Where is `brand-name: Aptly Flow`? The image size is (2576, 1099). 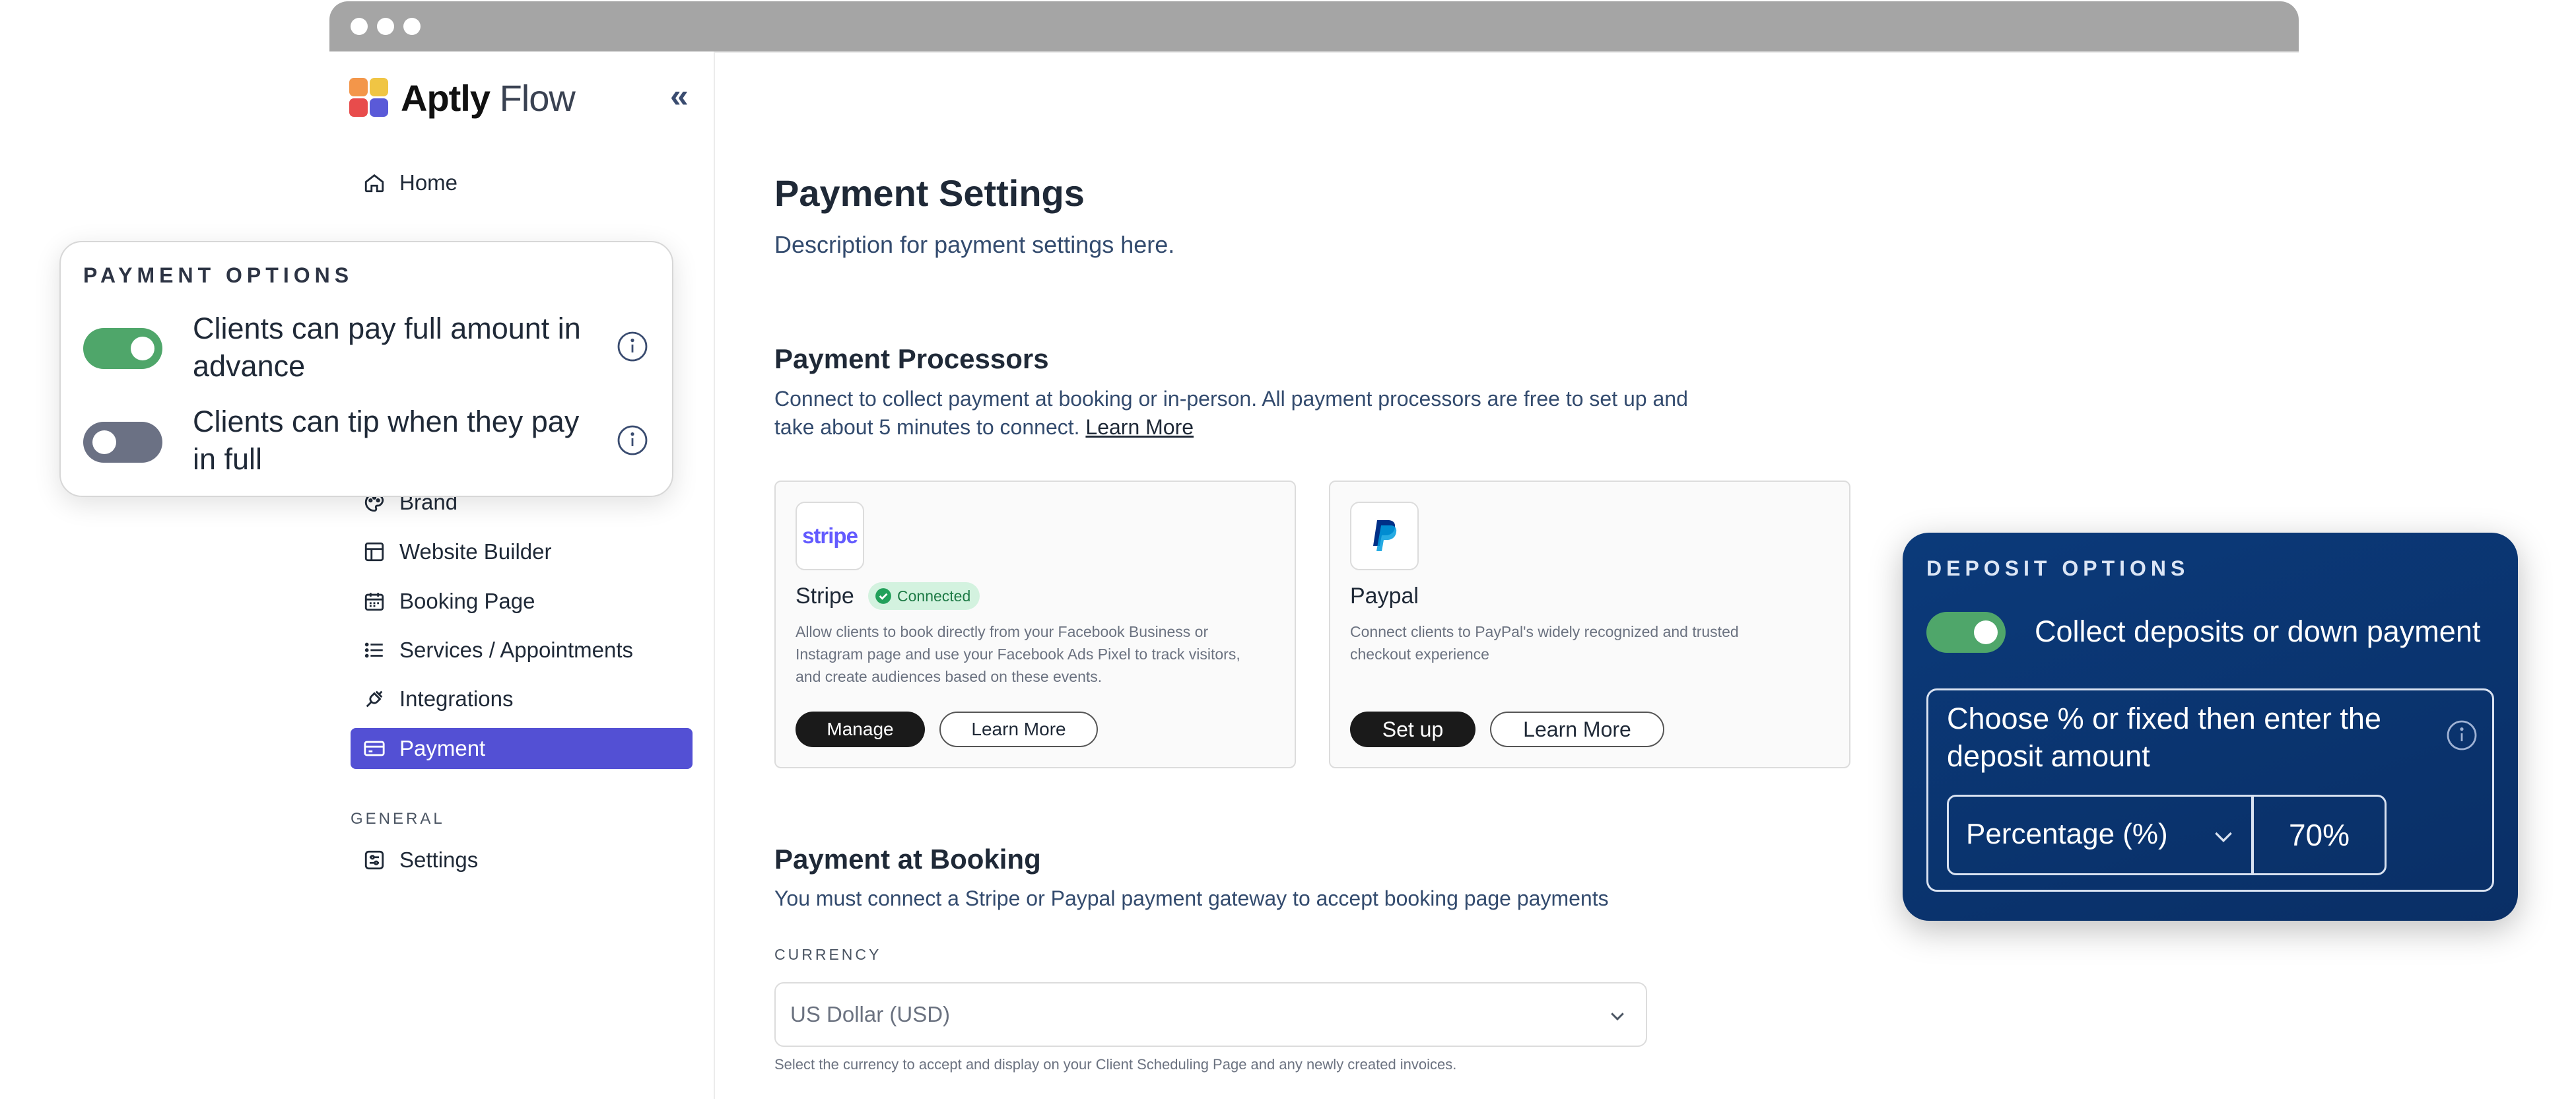
brand-name: Aptly Flow is located at coordinates (489, 98).